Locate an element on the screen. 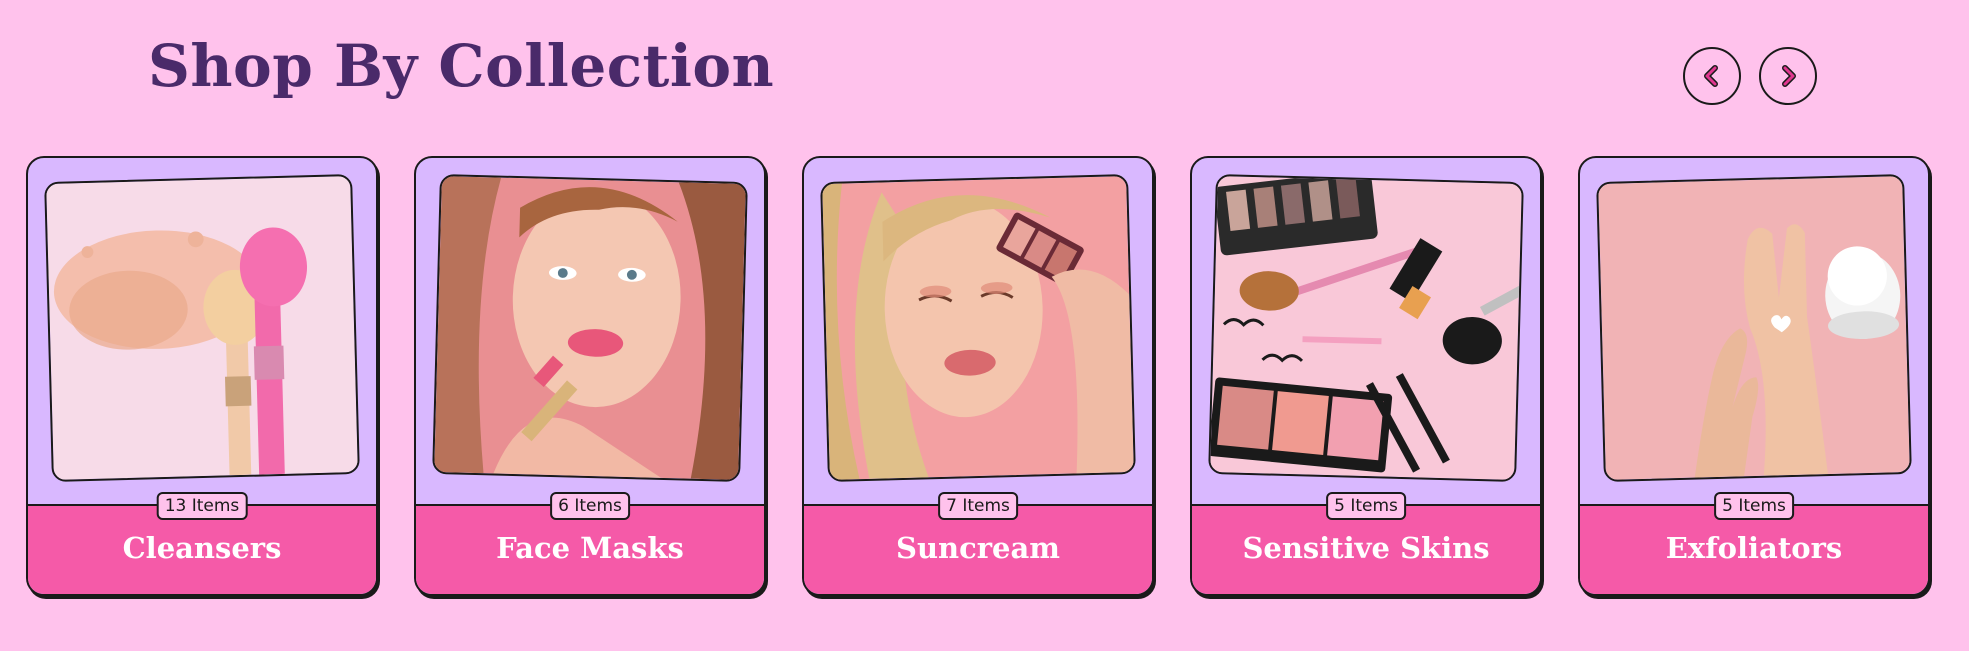 The height and width of the screenshot is (651, 1969). collection-card-suncream: 7 Items Suncream is located at coordinates (978, 376).